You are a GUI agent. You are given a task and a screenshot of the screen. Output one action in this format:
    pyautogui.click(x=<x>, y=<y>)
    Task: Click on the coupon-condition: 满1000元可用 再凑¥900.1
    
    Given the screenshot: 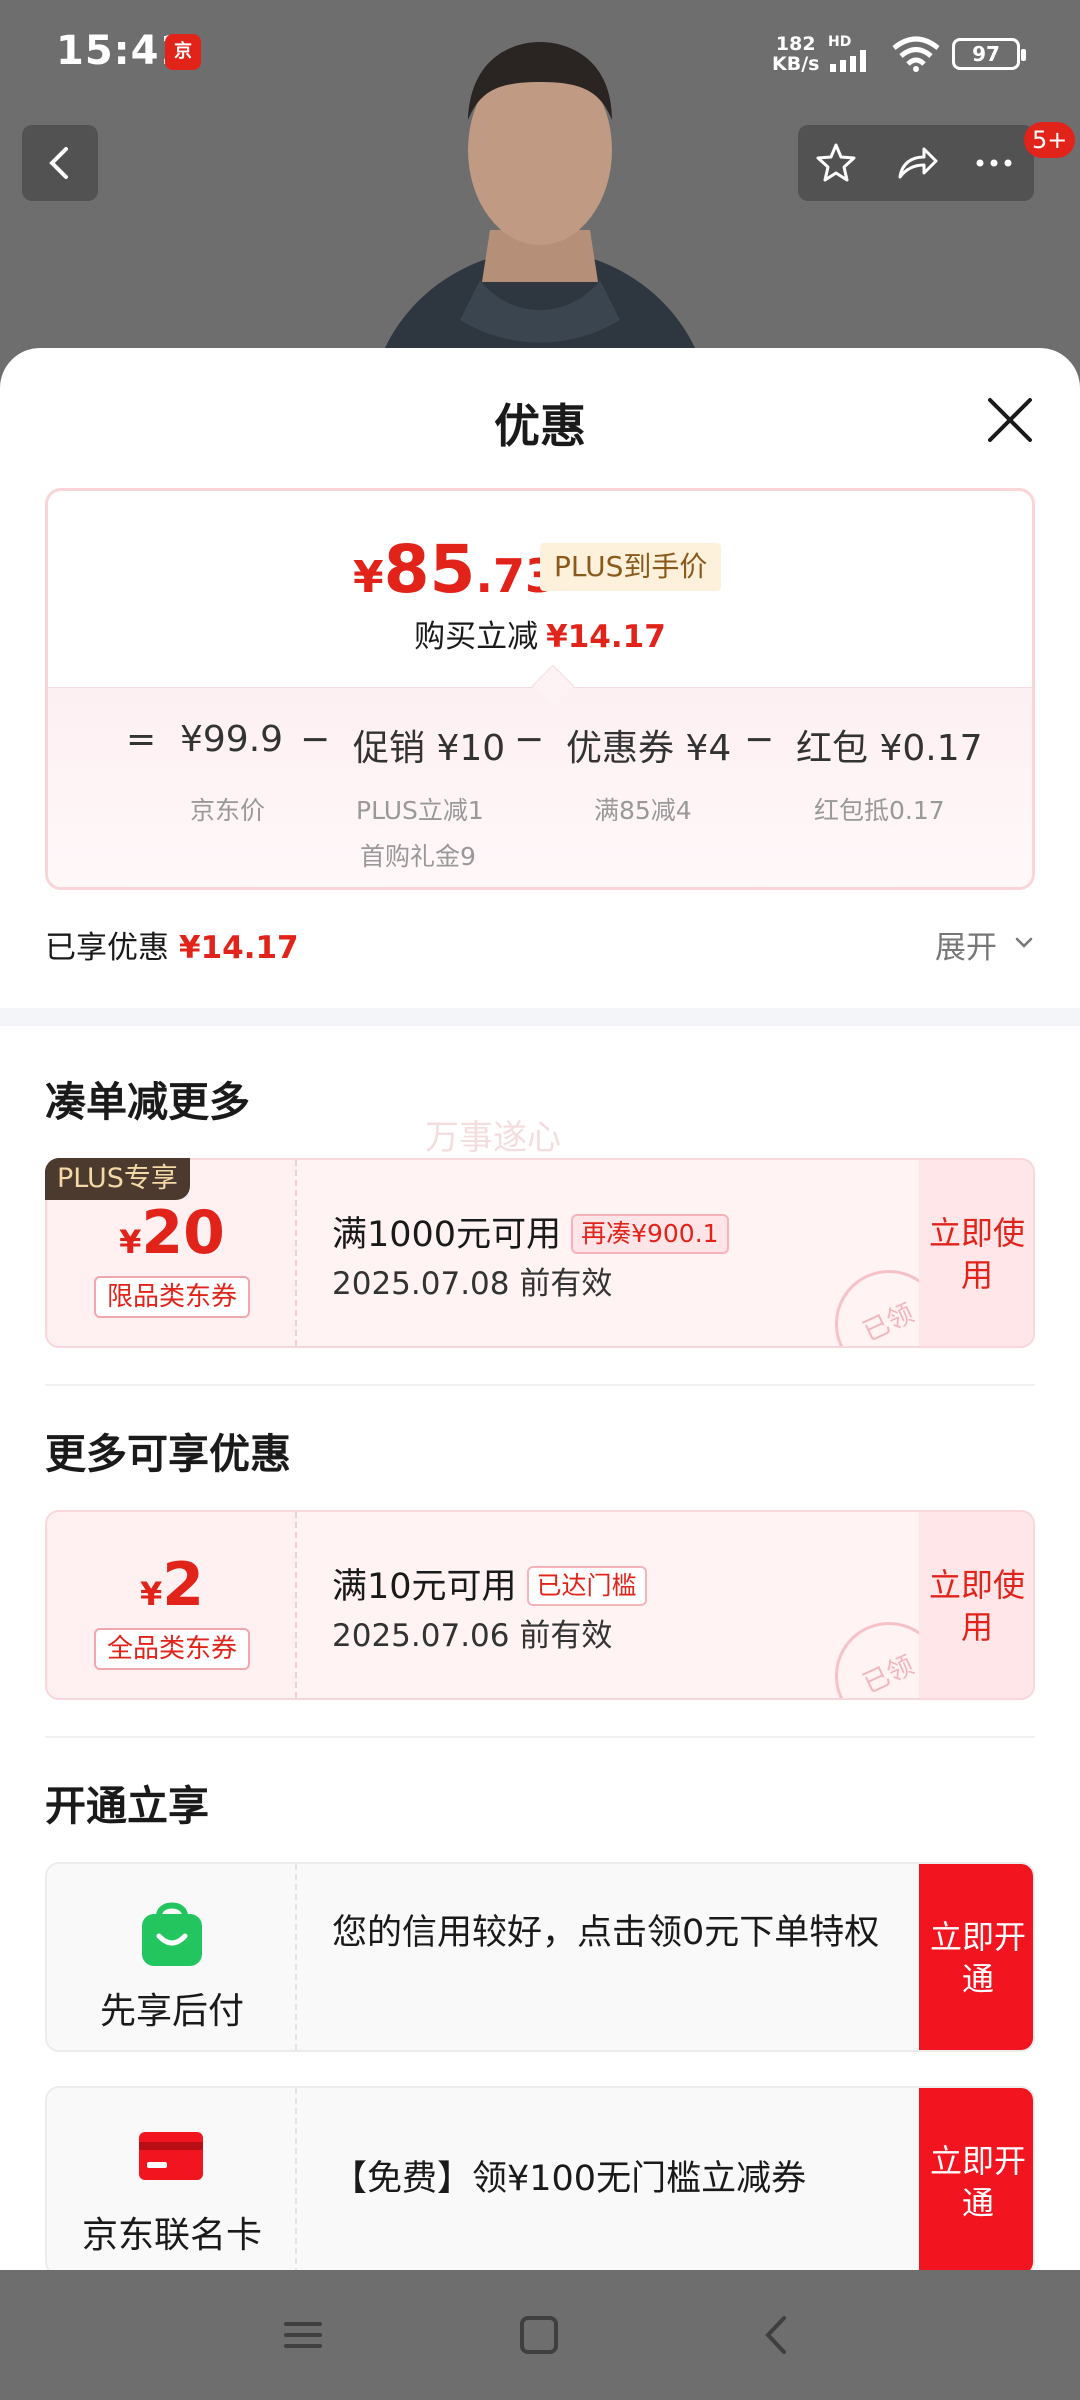 What is the action you would take?
    pyautogui.click(x=530, y=1231)
    